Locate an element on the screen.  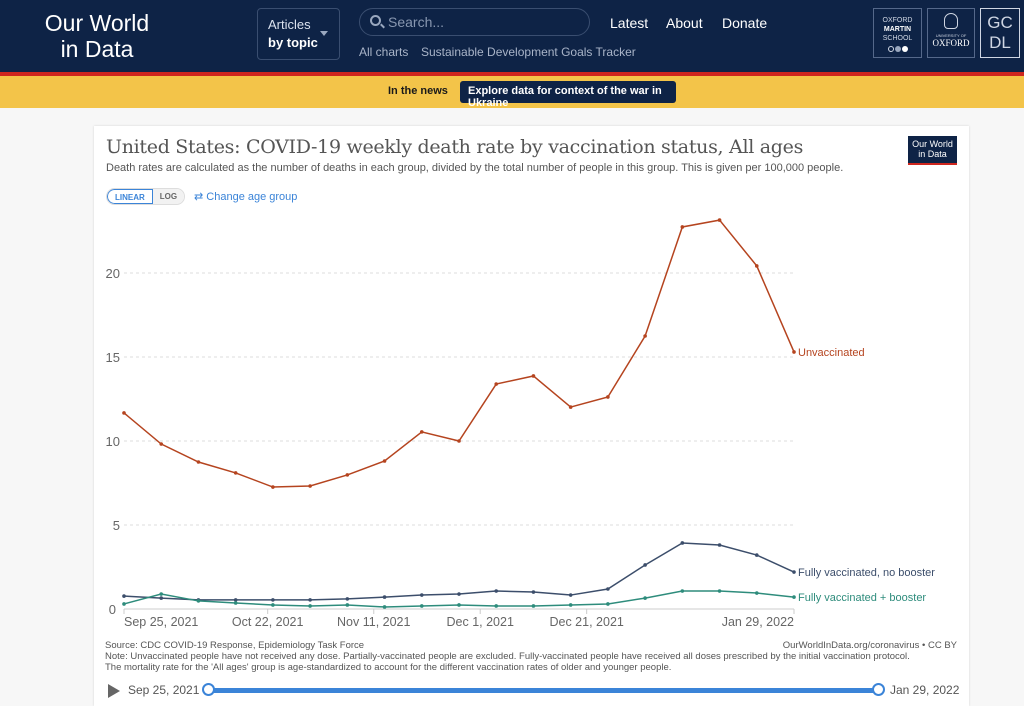
by-topic-label: by topic is located at coordinates (293, 42).